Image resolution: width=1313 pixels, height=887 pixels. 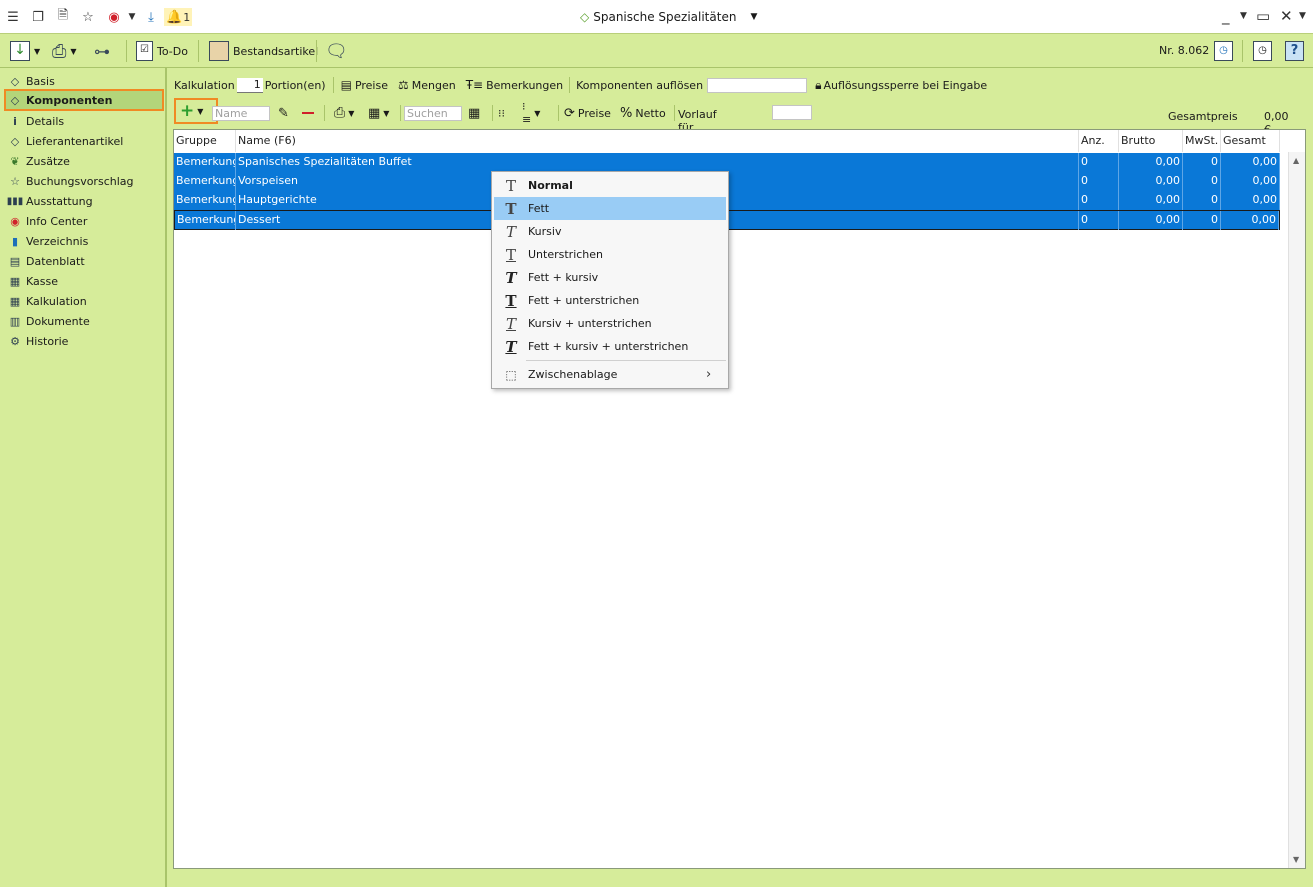 I want to click on column-header-gesamt: Gesamt, so click(x=1250, y=141).